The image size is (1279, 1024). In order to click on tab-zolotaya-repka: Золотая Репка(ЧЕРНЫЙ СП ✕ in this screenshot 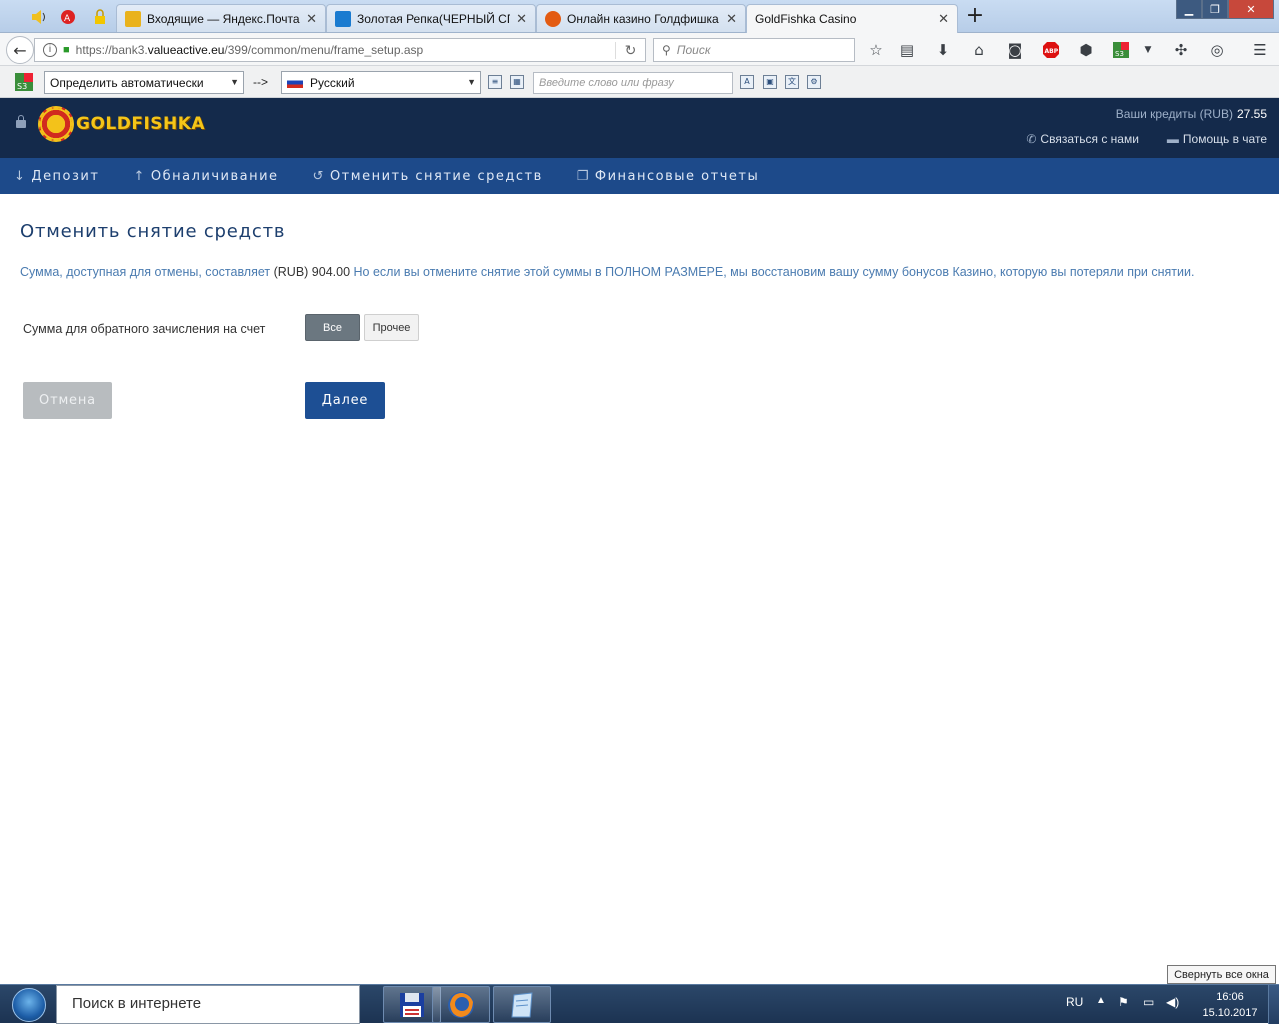, I will do `click(431, 18)`.